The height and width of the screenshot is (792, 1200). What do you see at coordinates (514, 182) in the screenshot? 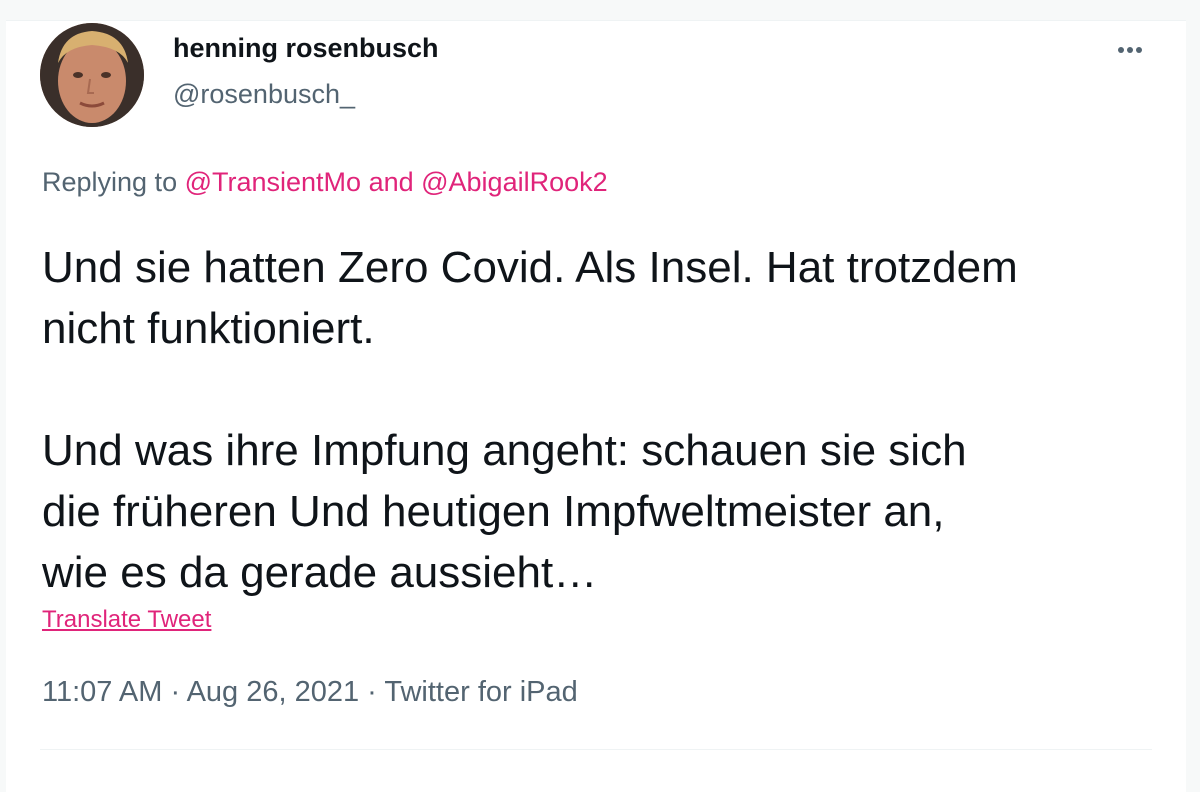
I see `mention-link-abigailrook2: @AbigailRook2` at bounding box center [514, 182].